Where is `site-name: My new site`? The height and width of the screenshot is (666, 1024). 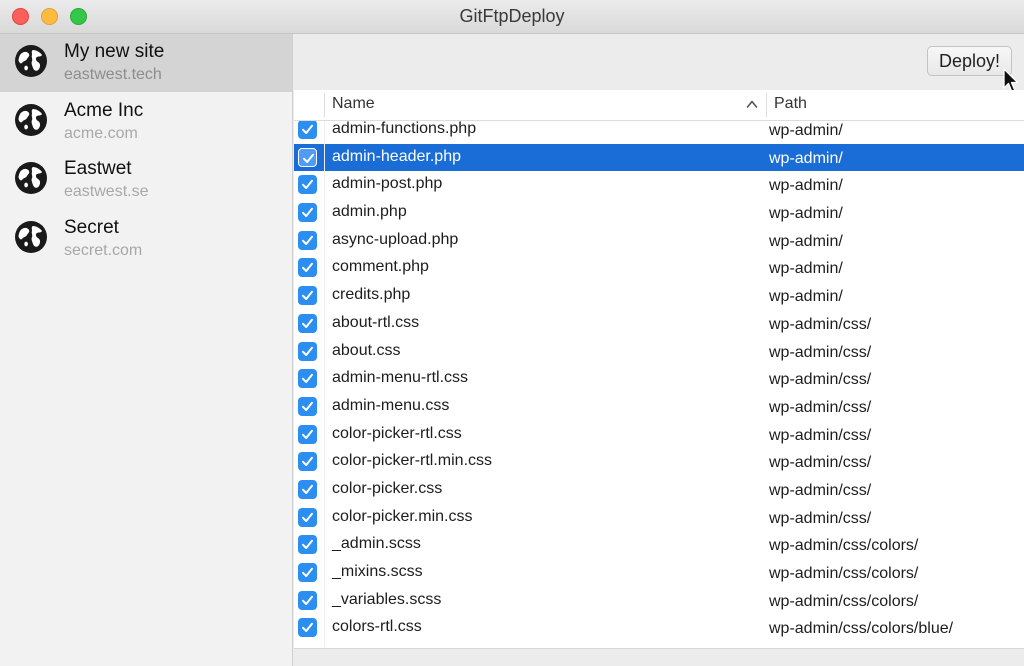 site-name: My new site is located at coordinates (114, 51).